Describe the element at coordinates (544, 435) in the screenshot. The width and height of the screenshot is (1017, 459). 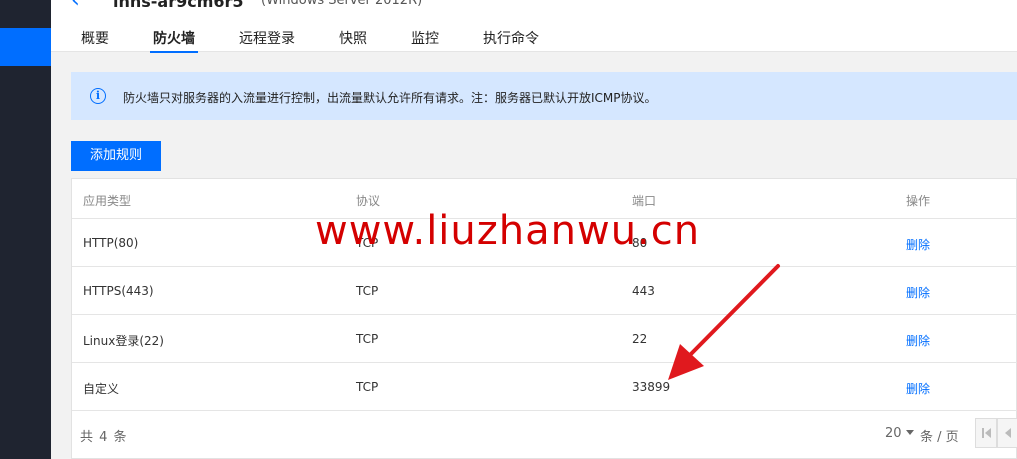
I see `table-footer: 共 4 条 20 条 / 页` at that location.